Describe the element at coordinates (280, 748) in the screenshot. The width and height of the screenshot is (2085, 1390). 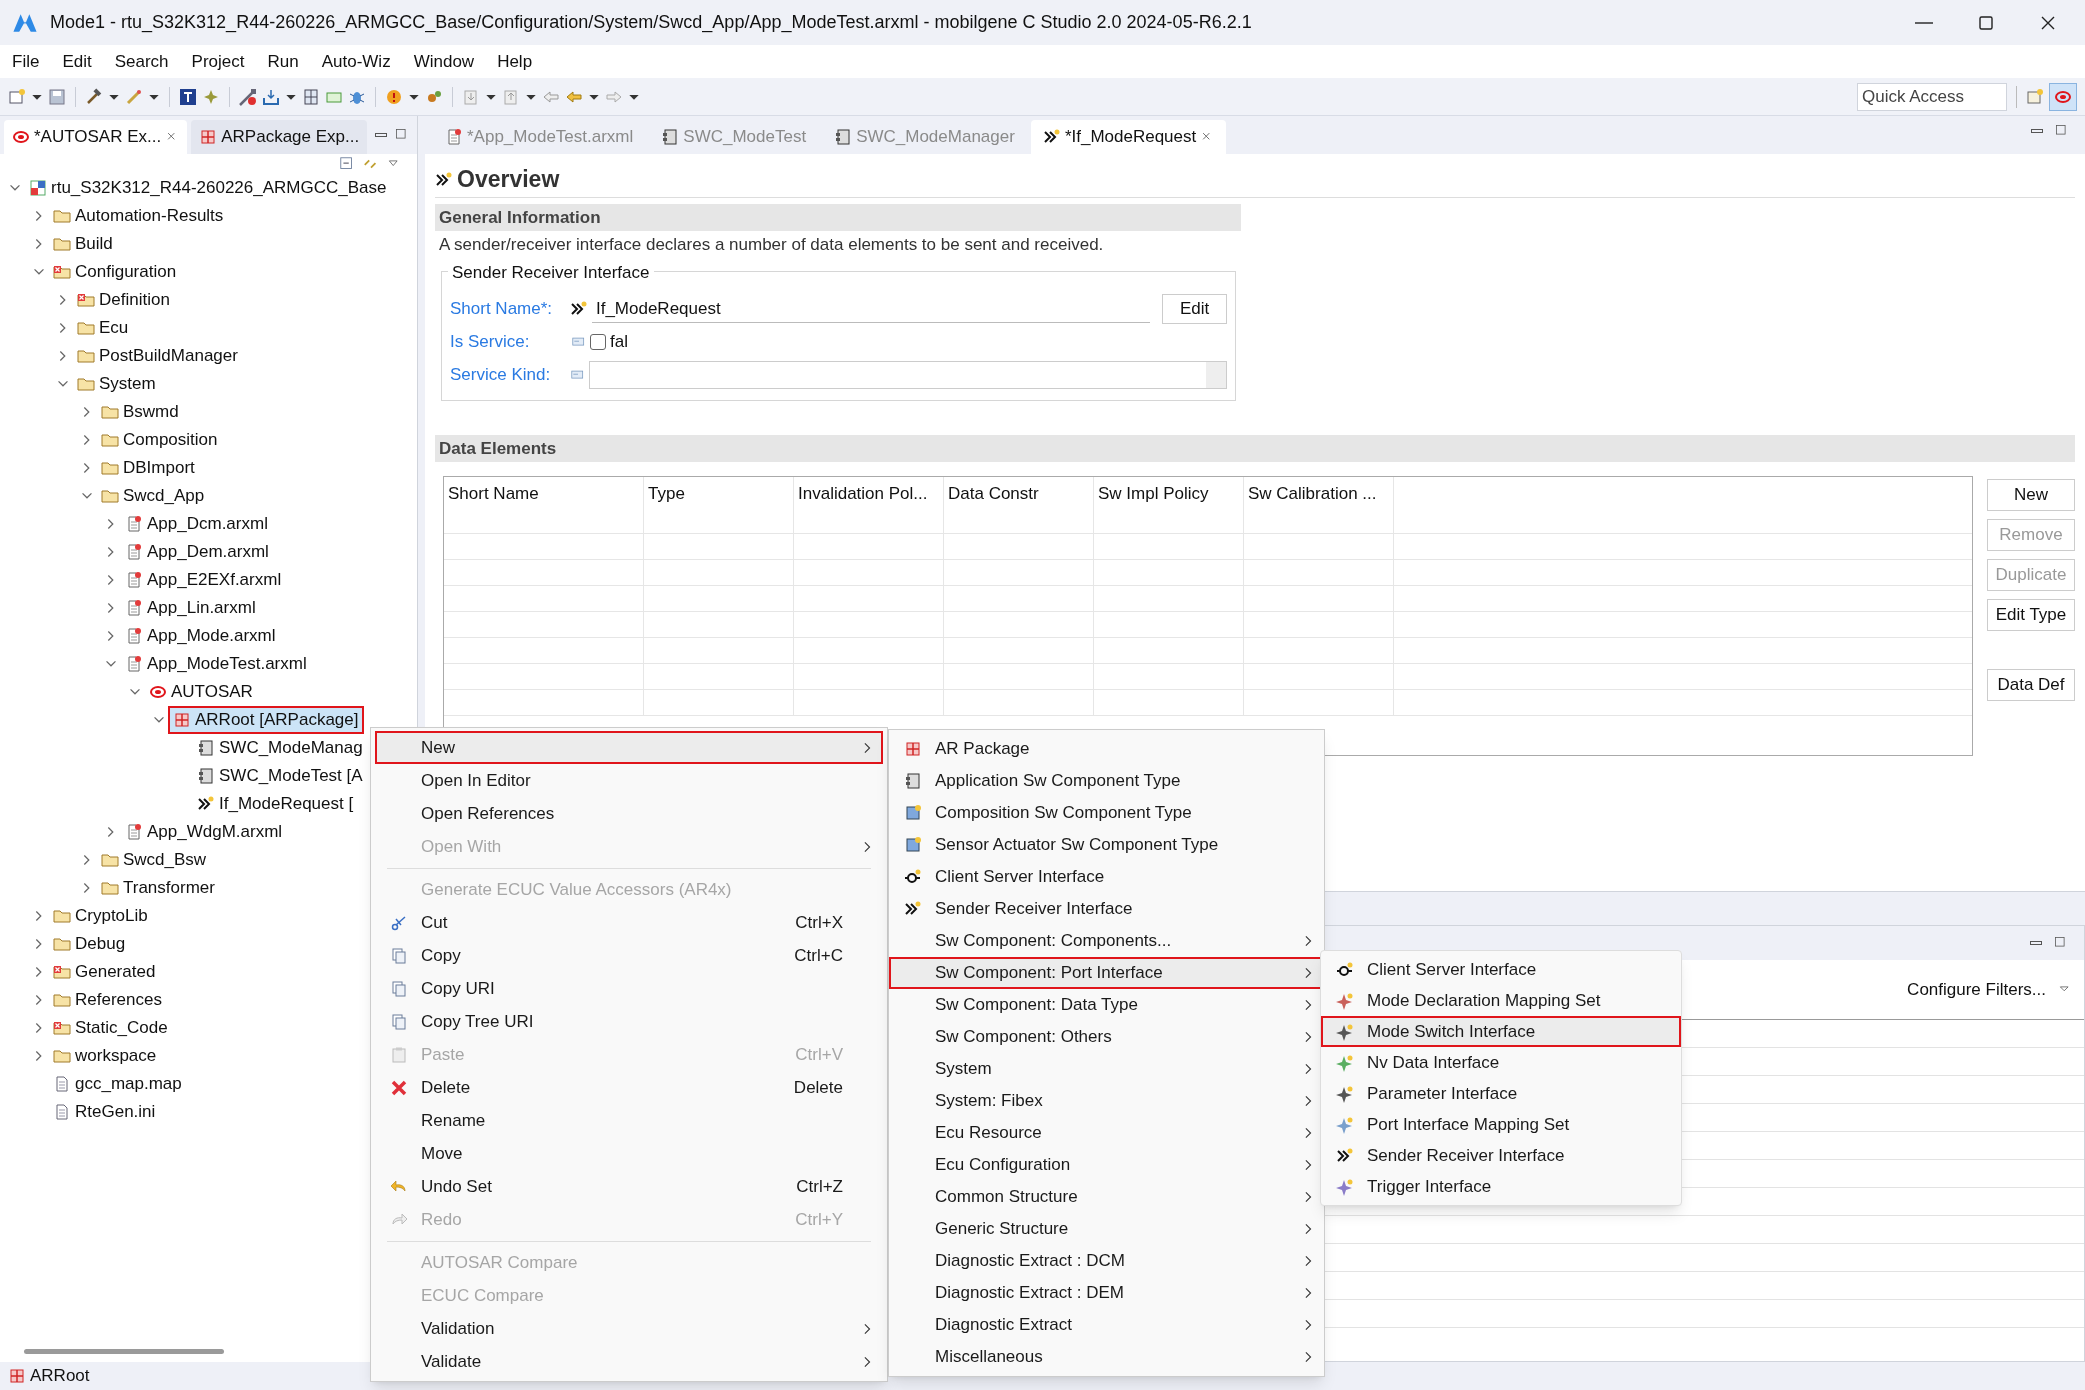
I see `tree-item: SWC_ModeManag` at that location.